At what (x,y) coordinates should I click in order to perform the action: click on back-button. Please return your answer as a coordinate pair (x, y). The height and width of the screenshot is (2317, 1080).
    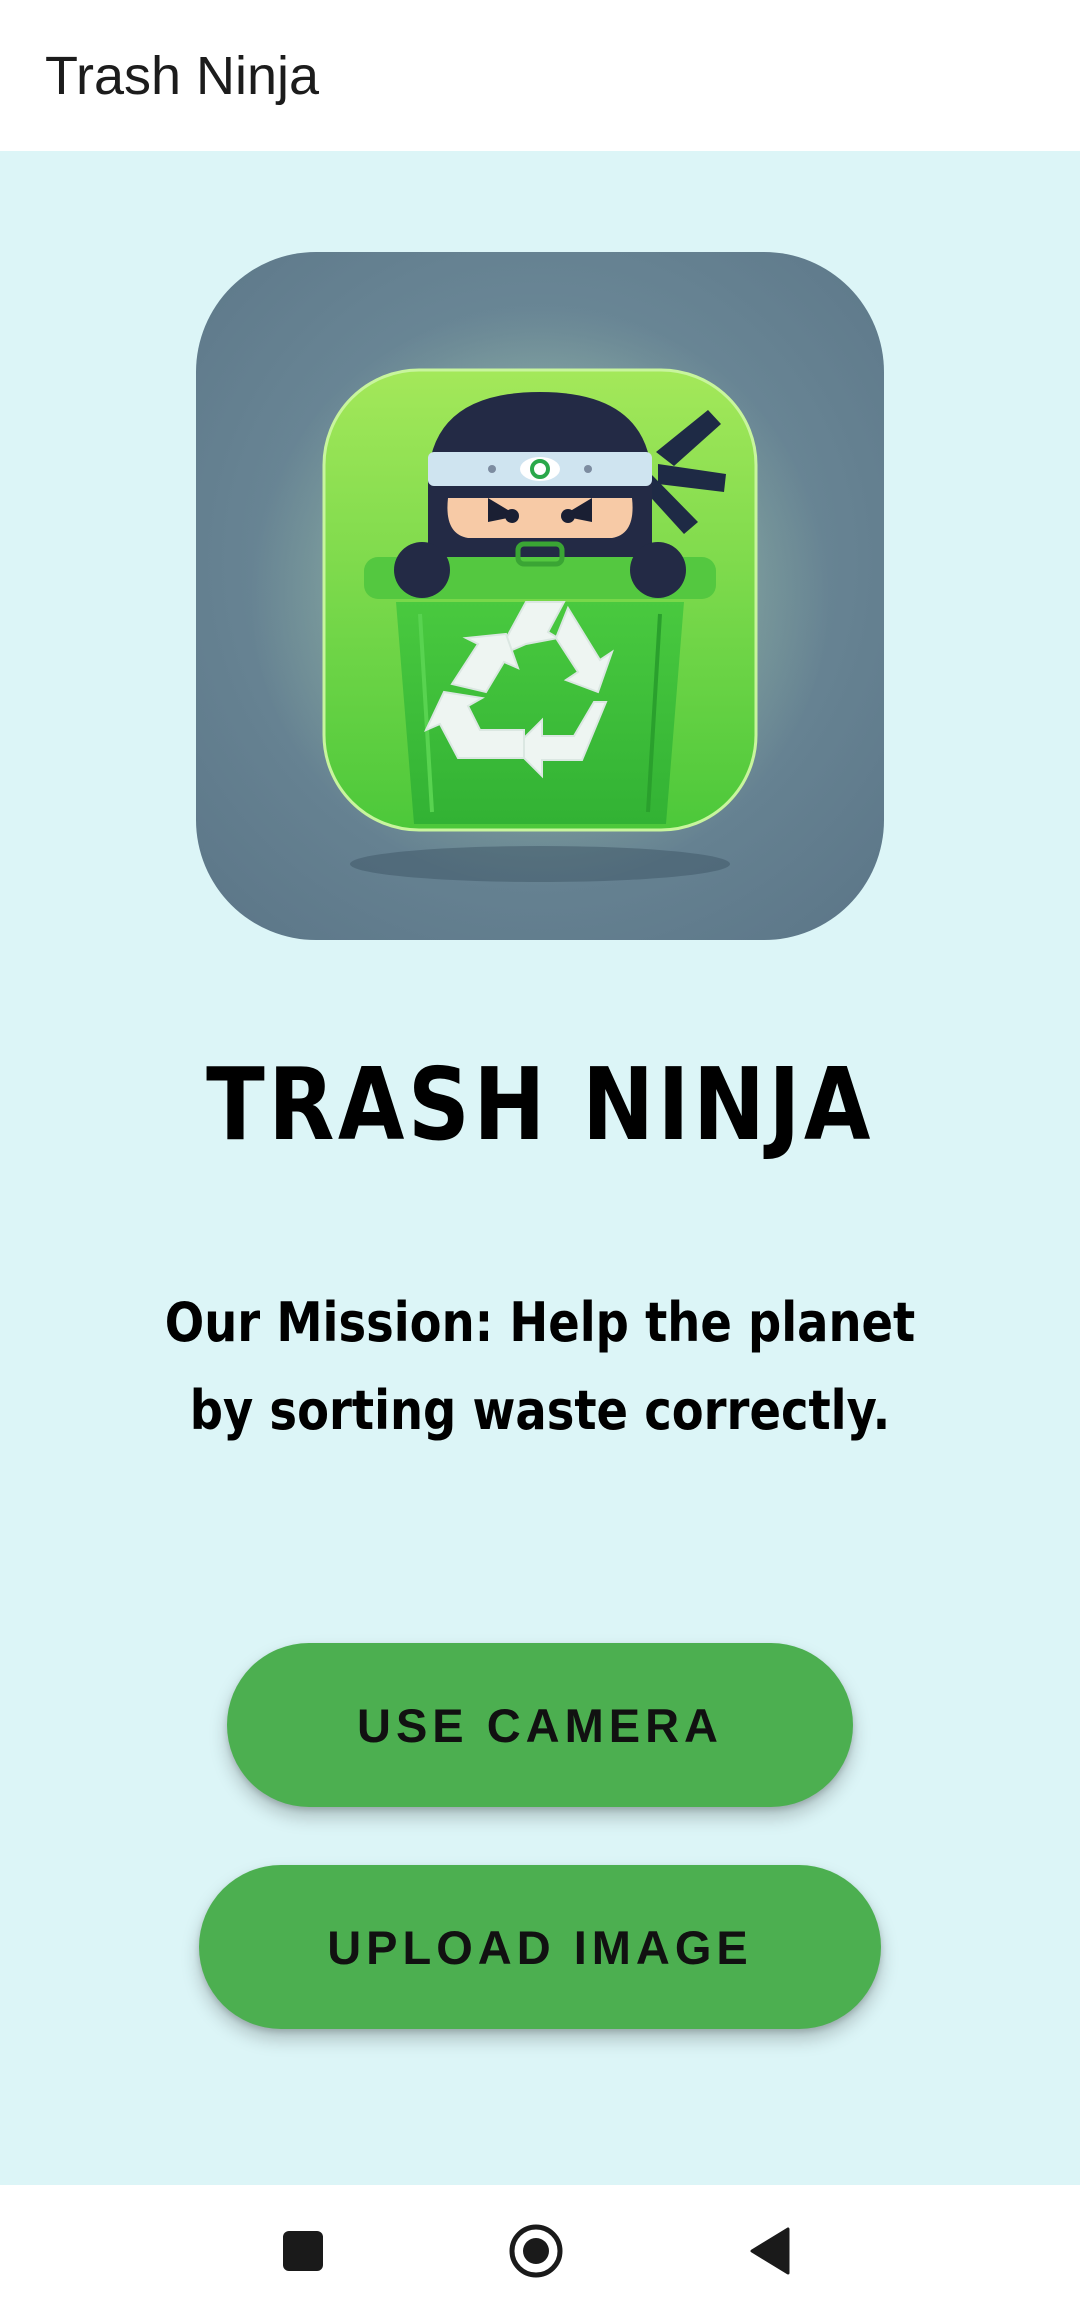
    Looking at the image, I should click on (770, 2251).